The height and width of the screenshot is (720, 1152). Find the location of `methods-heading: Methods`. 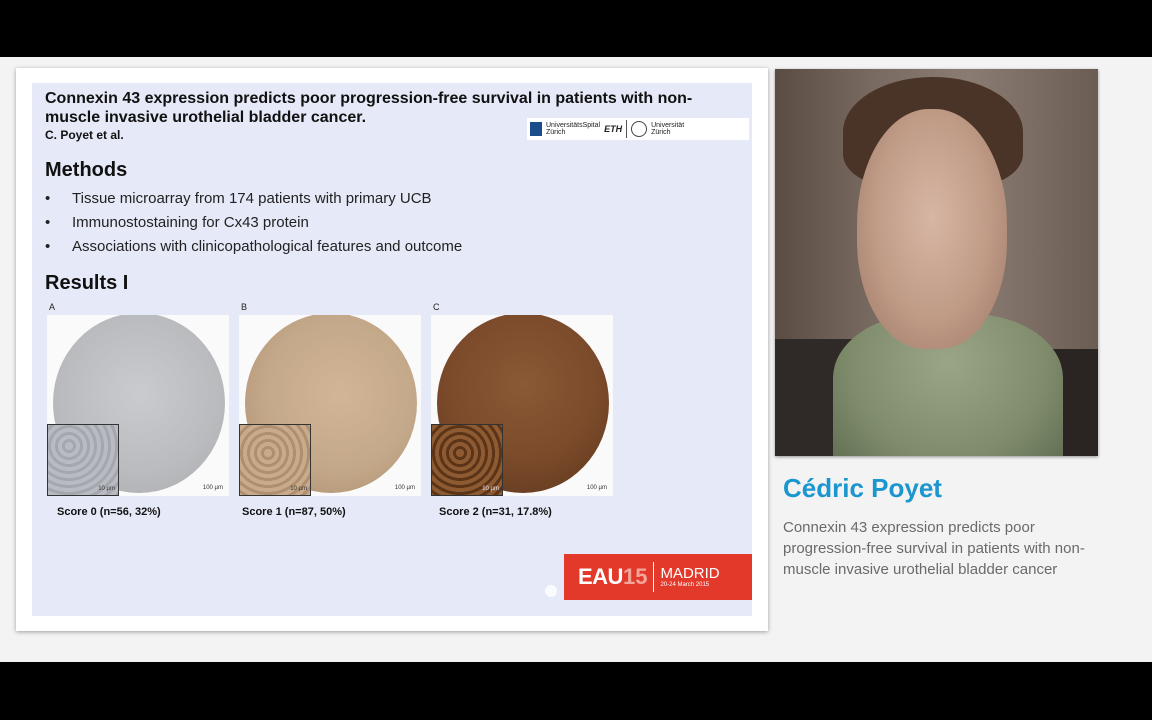

methods-heading: Methods is located at coordinates (86, 170).